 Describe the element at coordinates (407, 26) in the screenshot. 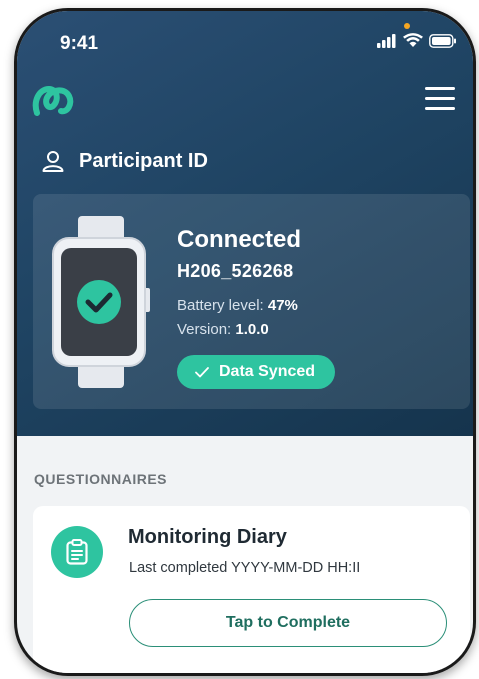

I see `camera-indicator-icon` at that location.